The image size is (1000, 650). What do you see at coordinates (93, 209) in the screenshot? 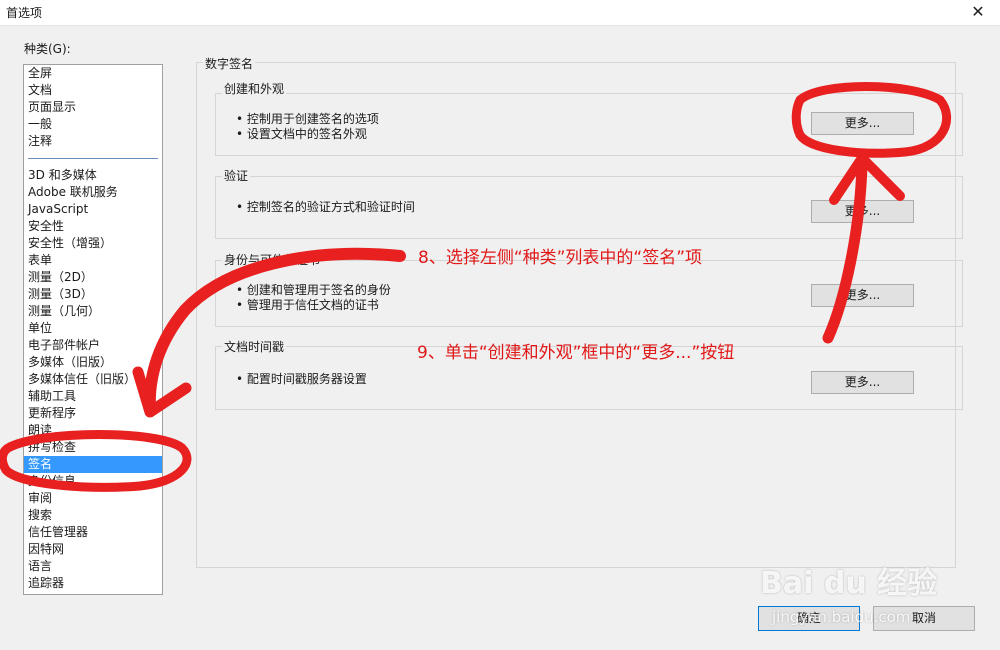
I see `category-item: JavaScript` at bounding box center [93, 209].